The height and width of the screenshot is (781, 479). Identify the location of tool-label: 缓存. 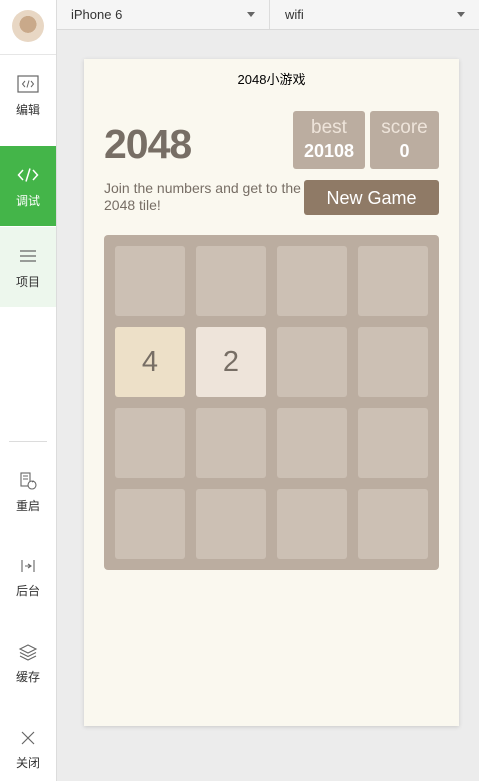
(27, 676).